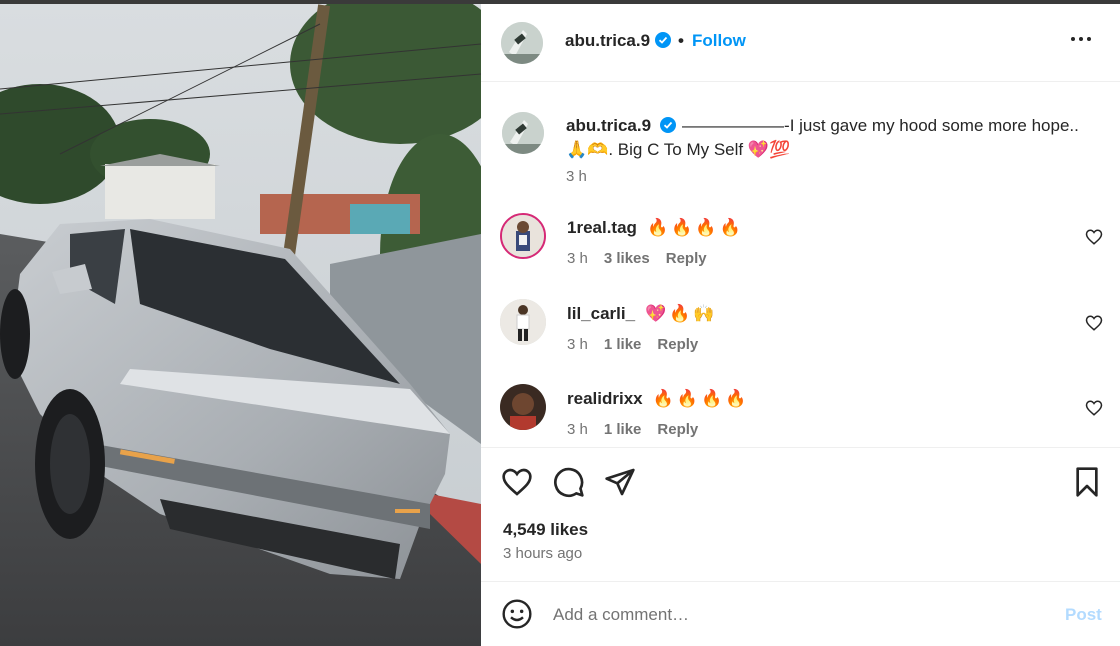  I want to click on comment-meta: 3 h 3 likes Reply, so click(645, 258).